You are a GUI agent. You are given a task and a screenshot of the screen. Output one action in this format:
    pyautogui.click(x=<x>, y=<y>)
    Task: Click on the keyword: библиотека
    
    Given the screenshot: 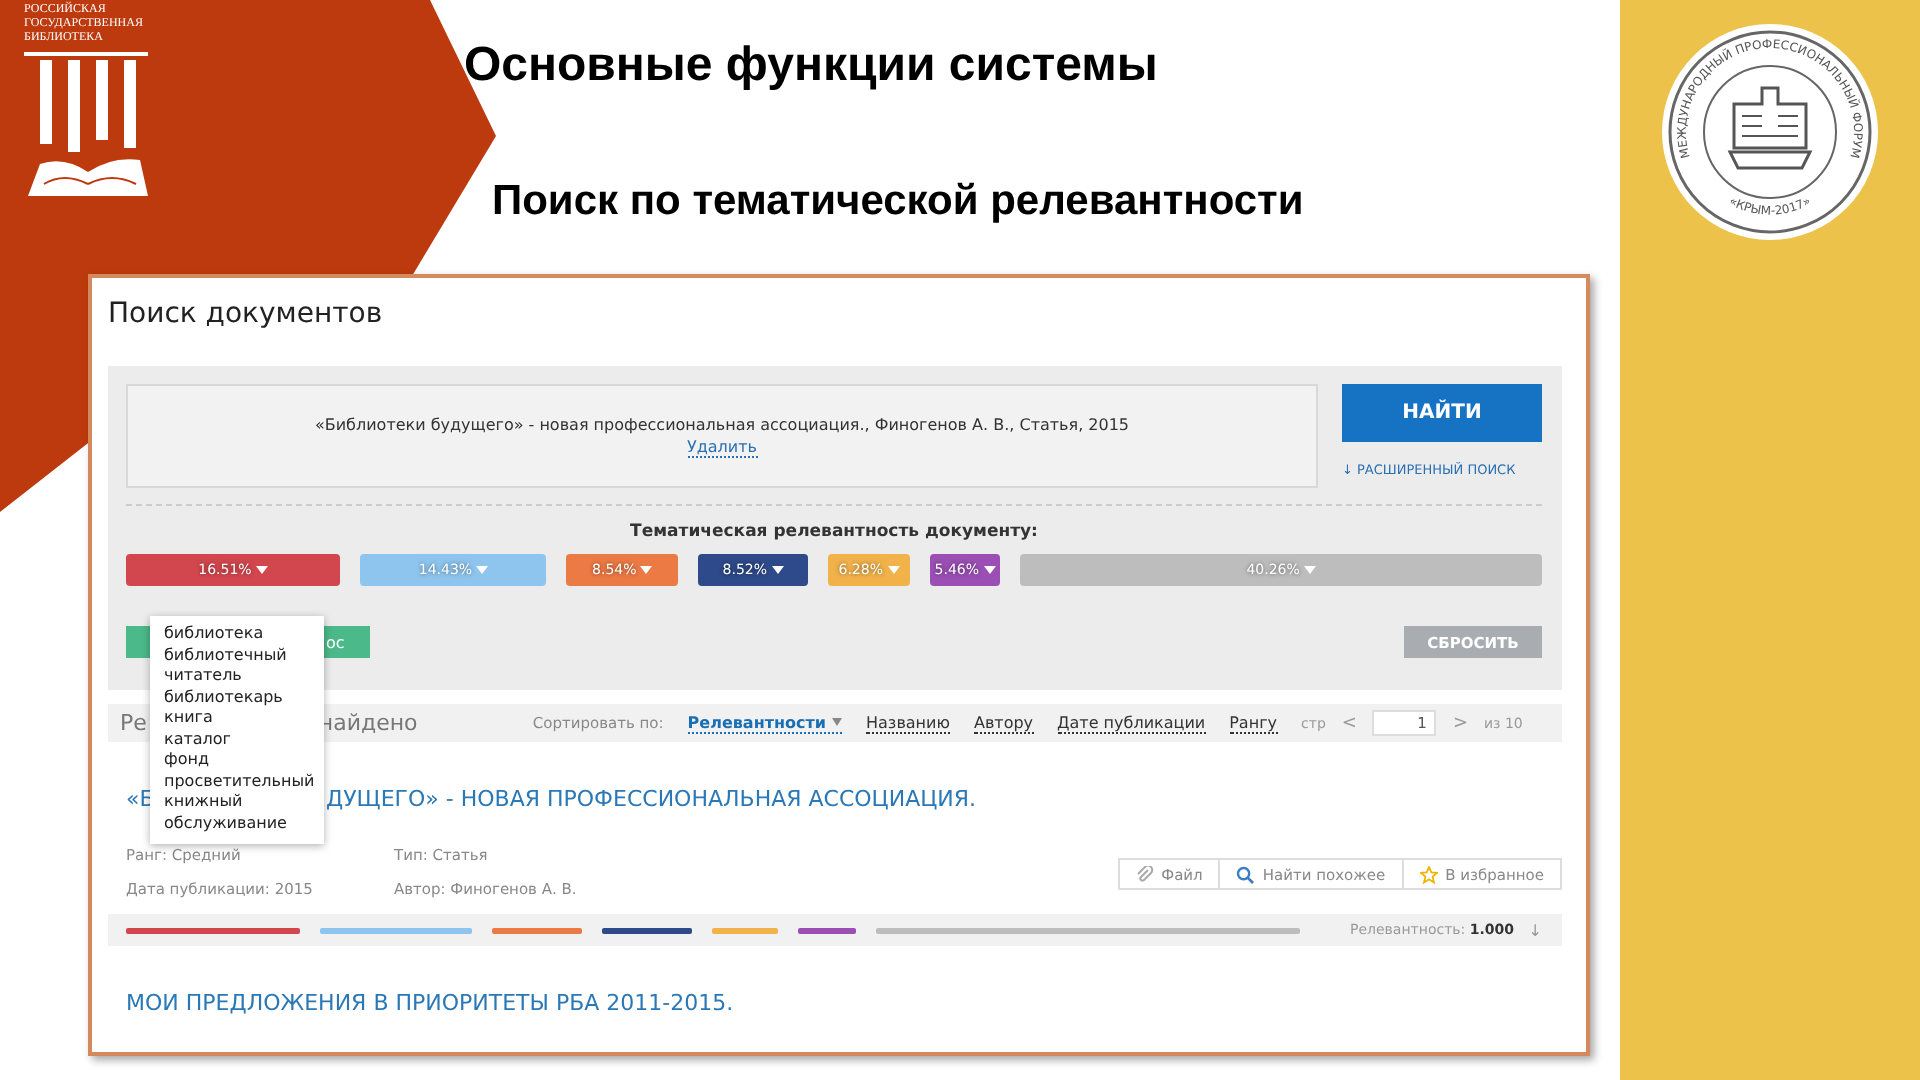 What is the action you would take?
    pyautogui.click(x=215, y=634)
    